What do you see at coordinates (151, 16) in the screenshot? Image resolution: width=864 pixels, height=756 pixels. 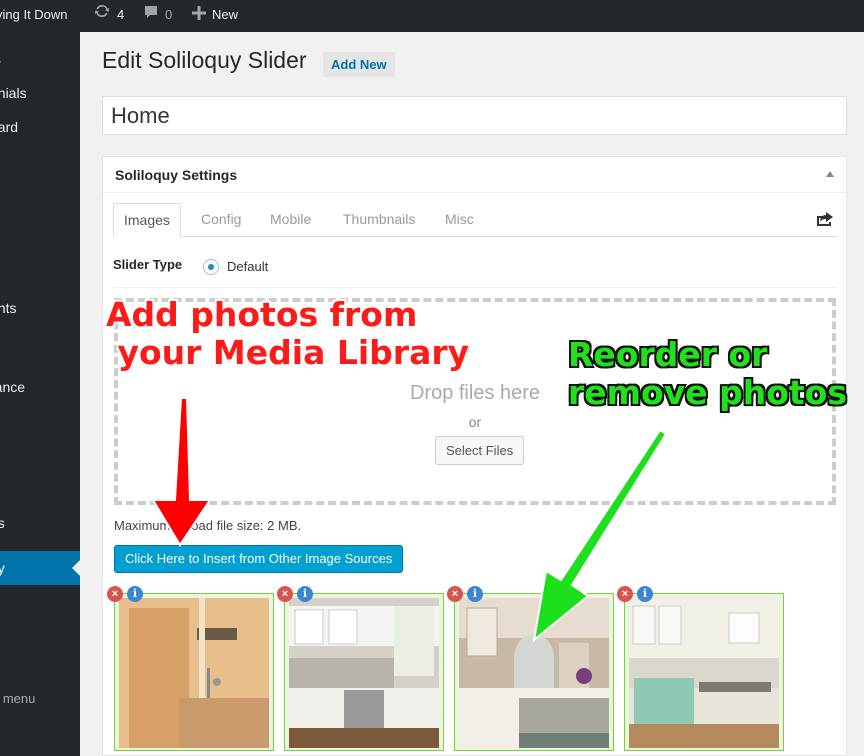 I see `comment-icon` at bounding box center [151, 16].